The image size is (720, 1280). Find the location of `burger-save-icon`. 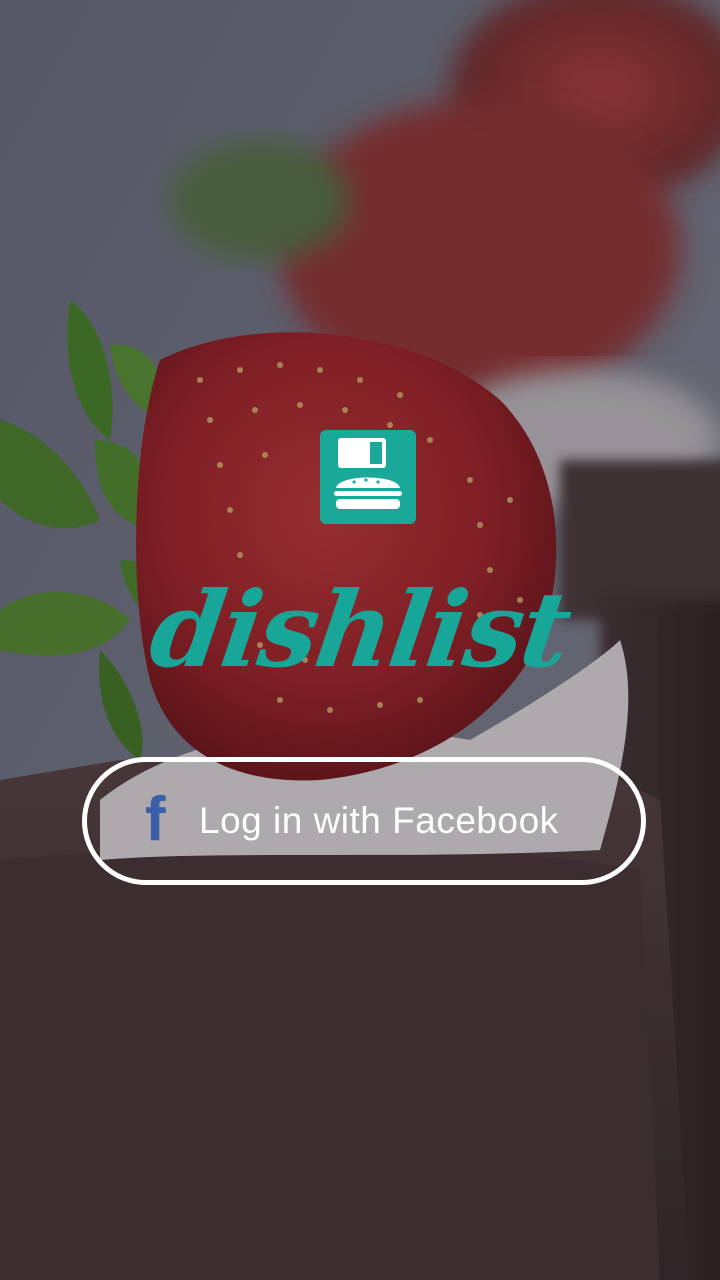

burger-save-icon is located at coordinates (368, 477).